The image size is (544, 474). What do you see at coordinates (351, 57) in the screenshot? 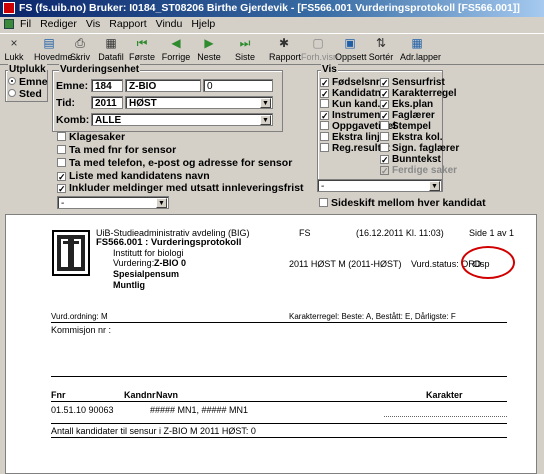
I see `toolbar-button-label: Oppsett` at bounding box center [351, 57].